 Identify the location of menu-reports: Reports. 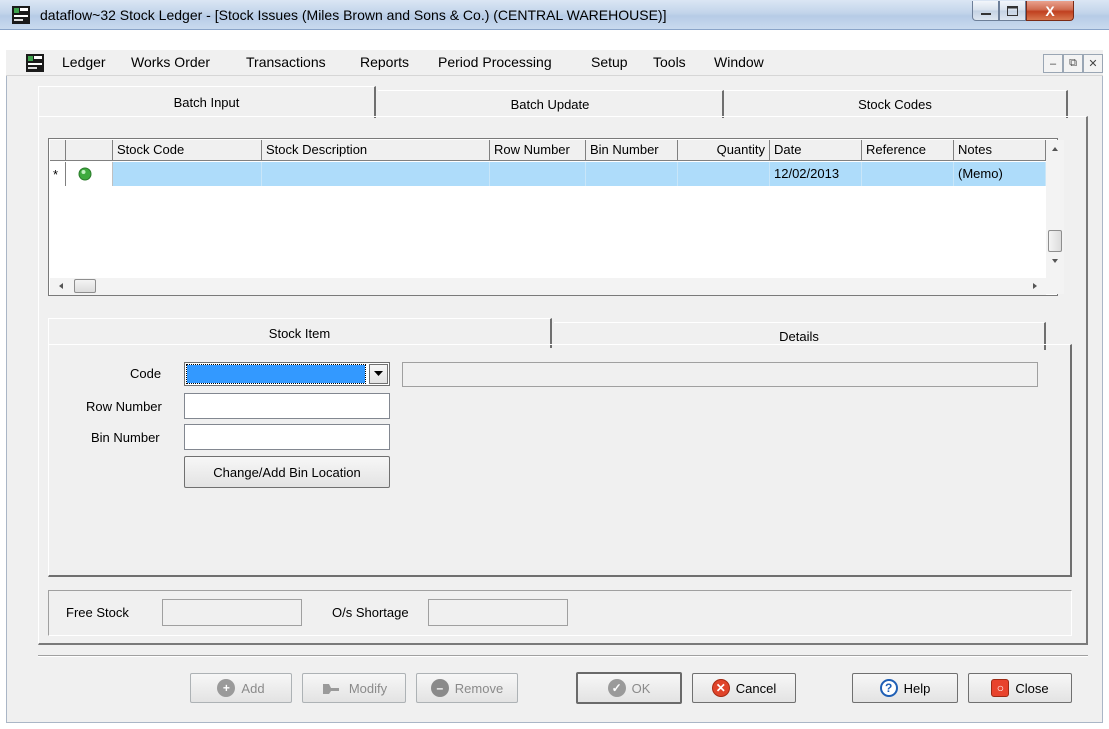
(384, 62).